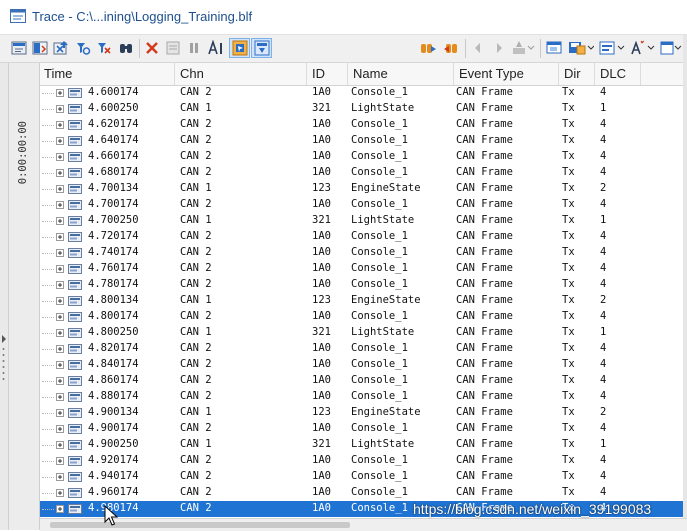 The image size is (687, 531). Describe the element at coordinates (83, 48) in the screenshot. I see `find-icon` at that location.